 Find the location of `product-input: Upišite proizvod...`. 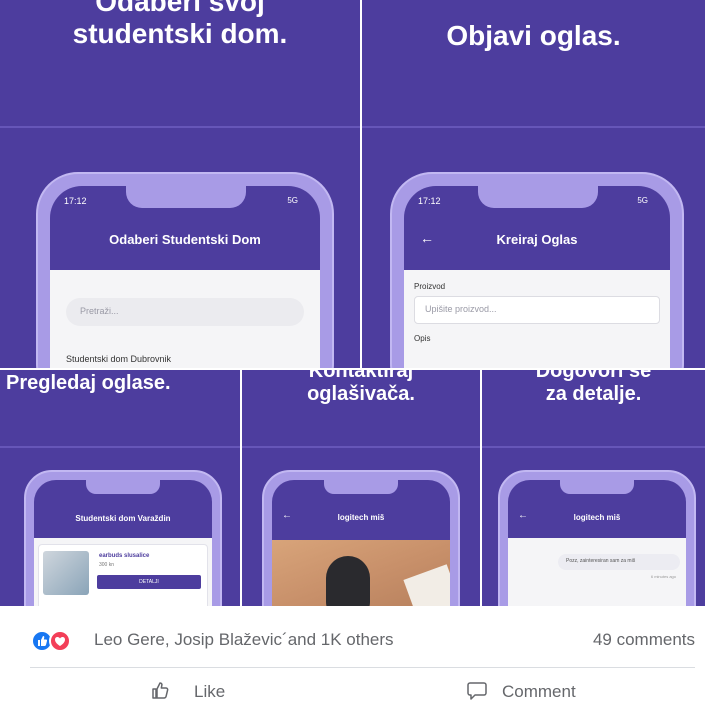

product-input: Upišite proizvod... is located at coordinates (537, 310).